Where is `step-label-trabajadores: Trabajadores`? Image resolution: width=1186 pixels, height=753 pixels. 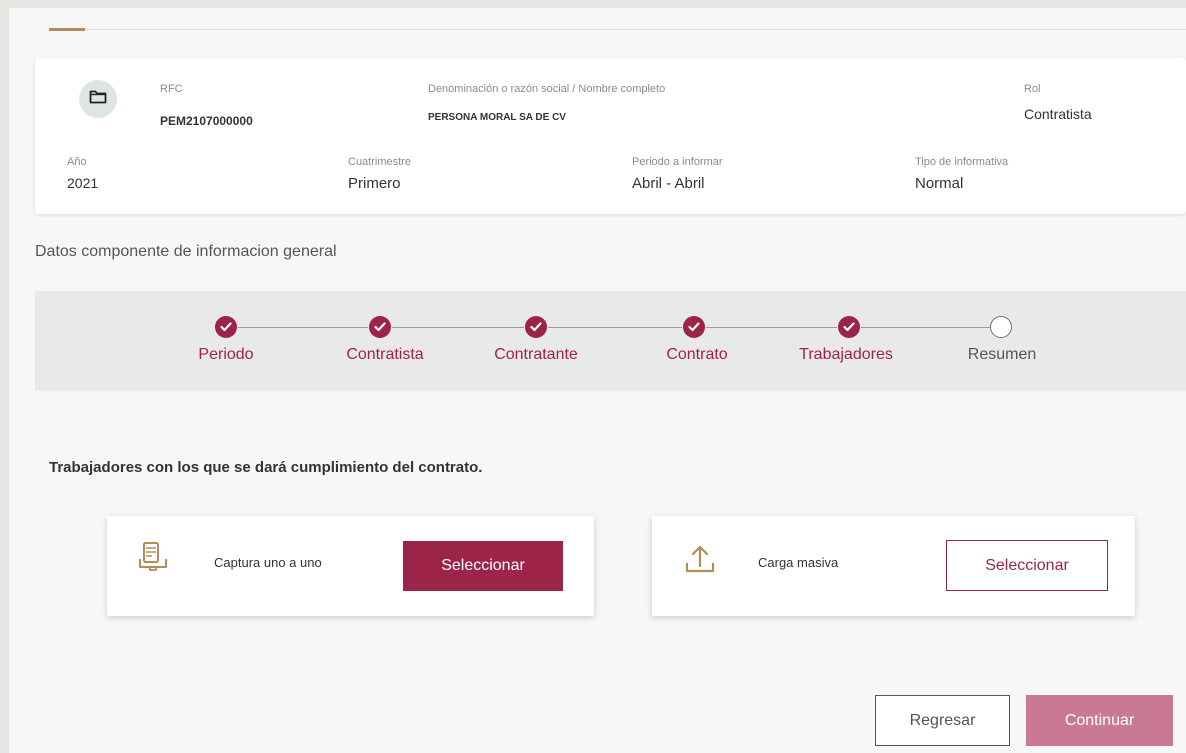
step-label-trabajadores: Trabajadores is located at coordinates (846, 355).